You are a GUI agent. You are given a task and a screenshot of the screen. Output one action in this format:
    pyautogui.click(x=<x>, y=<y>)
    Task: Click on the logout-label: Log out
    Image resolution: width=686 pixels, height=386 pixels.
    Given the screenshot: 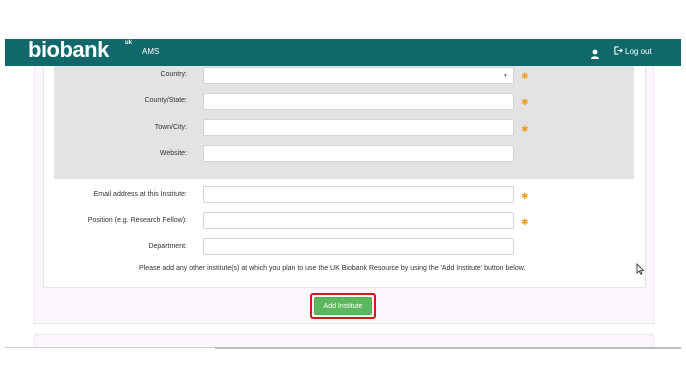 What is the action you would take?
    pyautogui.click(x=638, y=51)
    